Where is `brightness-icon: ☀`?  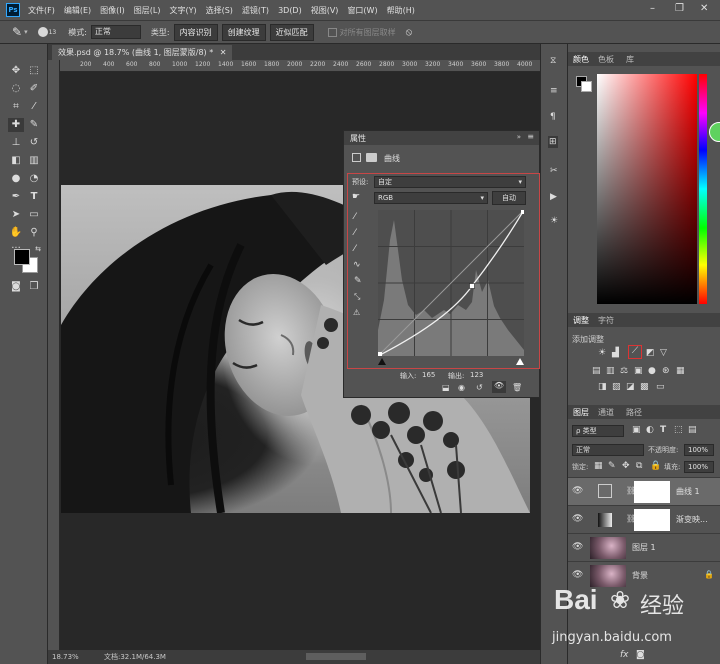
brightness-icon: ☀ is located at coordinates (602, 353).